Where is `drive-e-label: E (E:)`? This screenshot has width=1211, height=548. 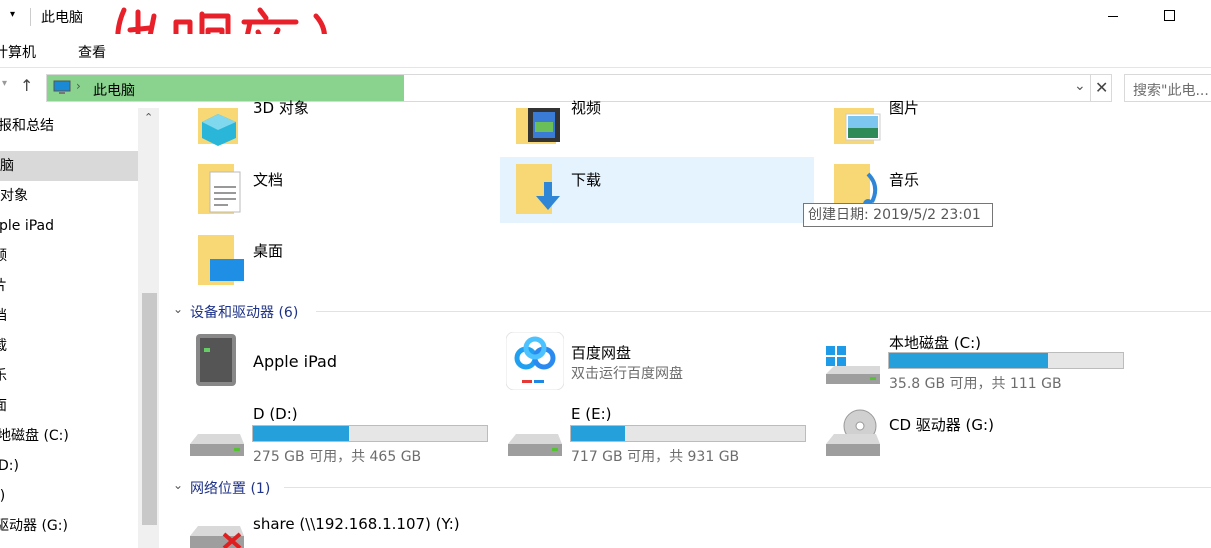
drive-e-label: E (E:) is located at coordinates (591, 414).